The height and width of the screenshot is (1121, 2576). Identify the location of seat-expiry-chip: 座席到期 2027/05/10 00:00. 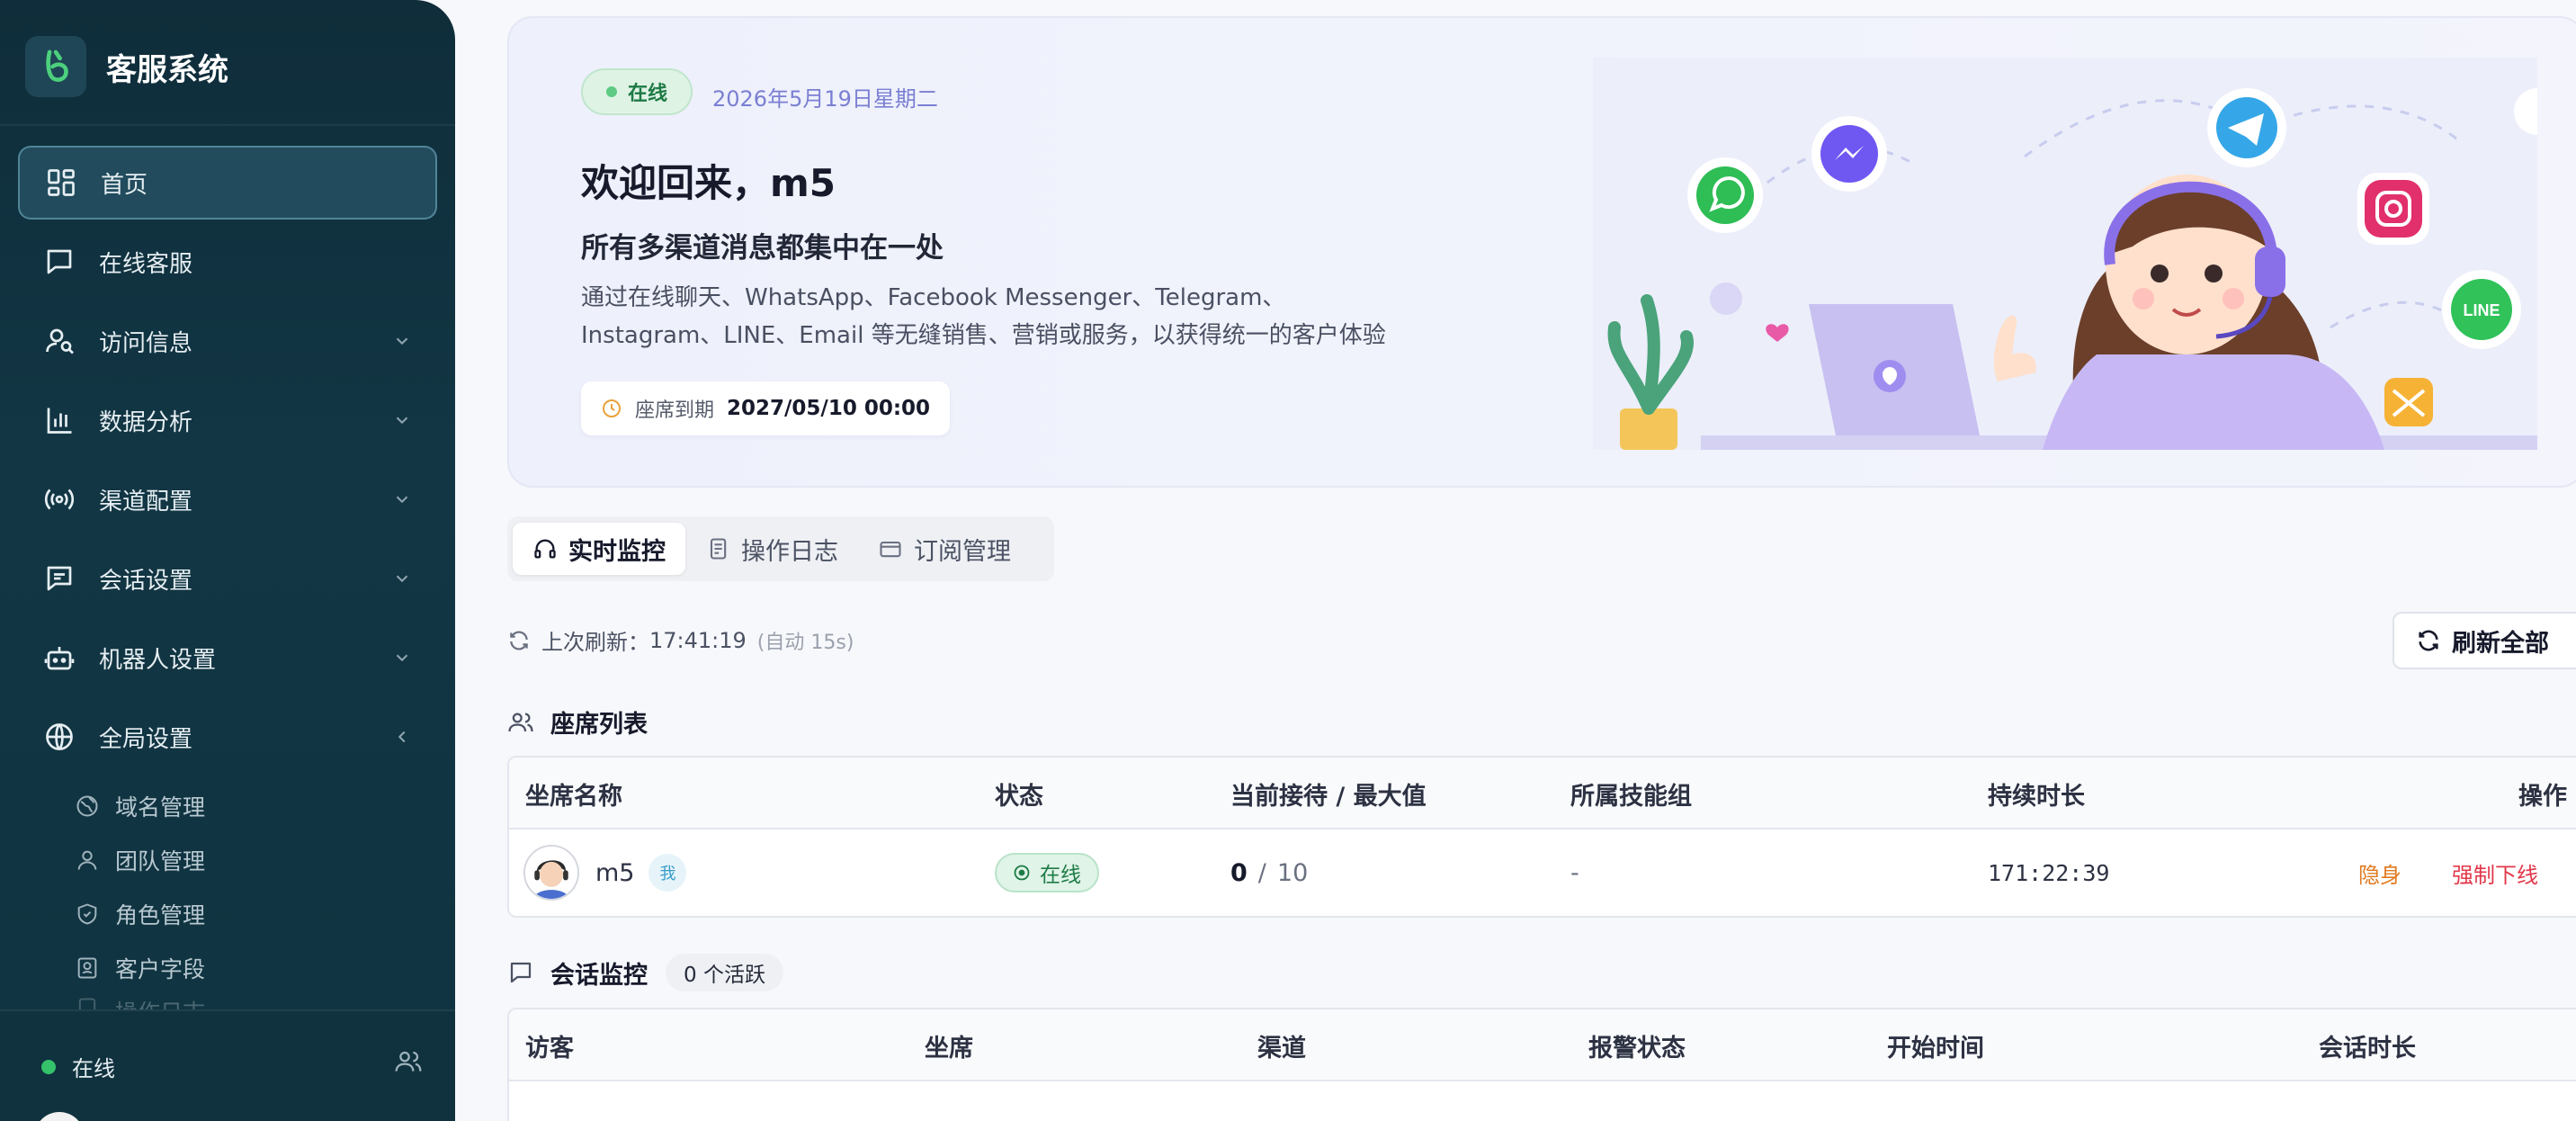
(766, 408).